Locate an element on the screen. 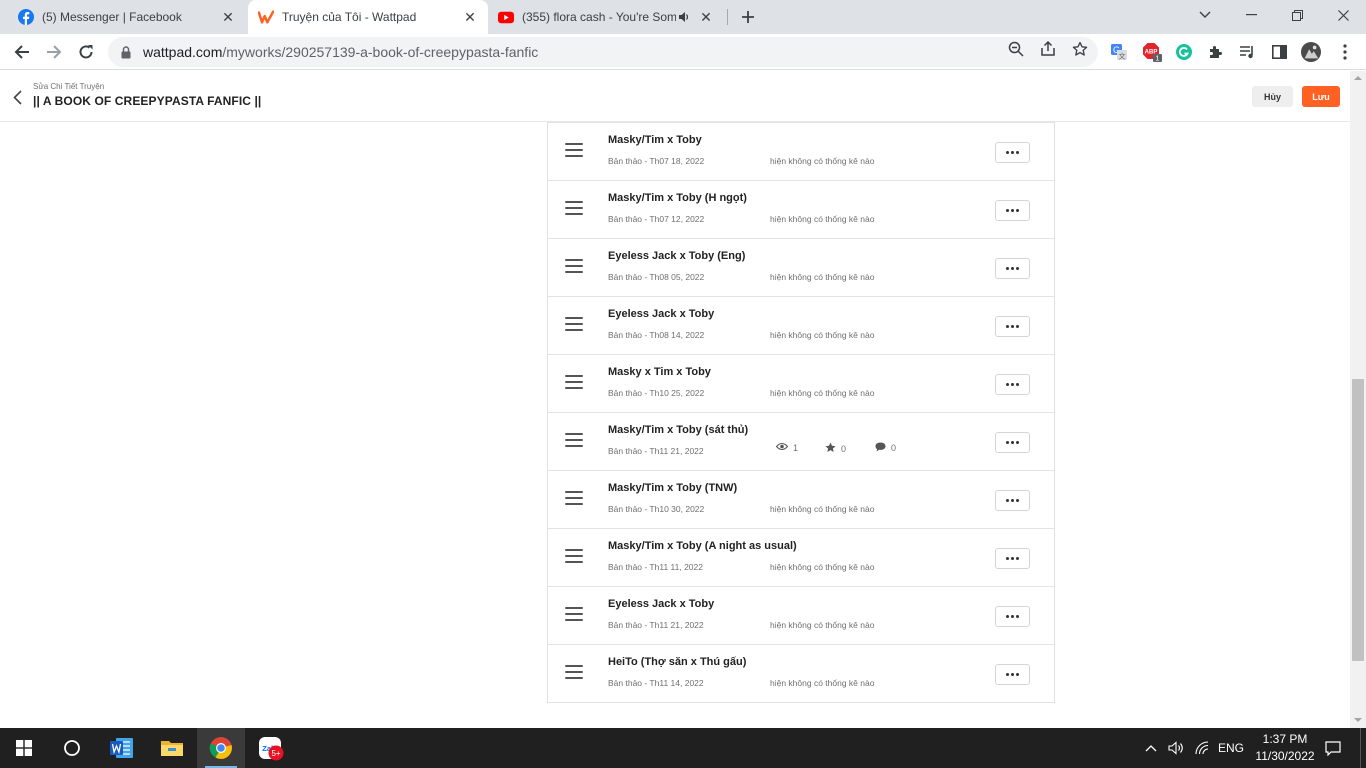  new-tab-button is located at coordinates (748, 17).